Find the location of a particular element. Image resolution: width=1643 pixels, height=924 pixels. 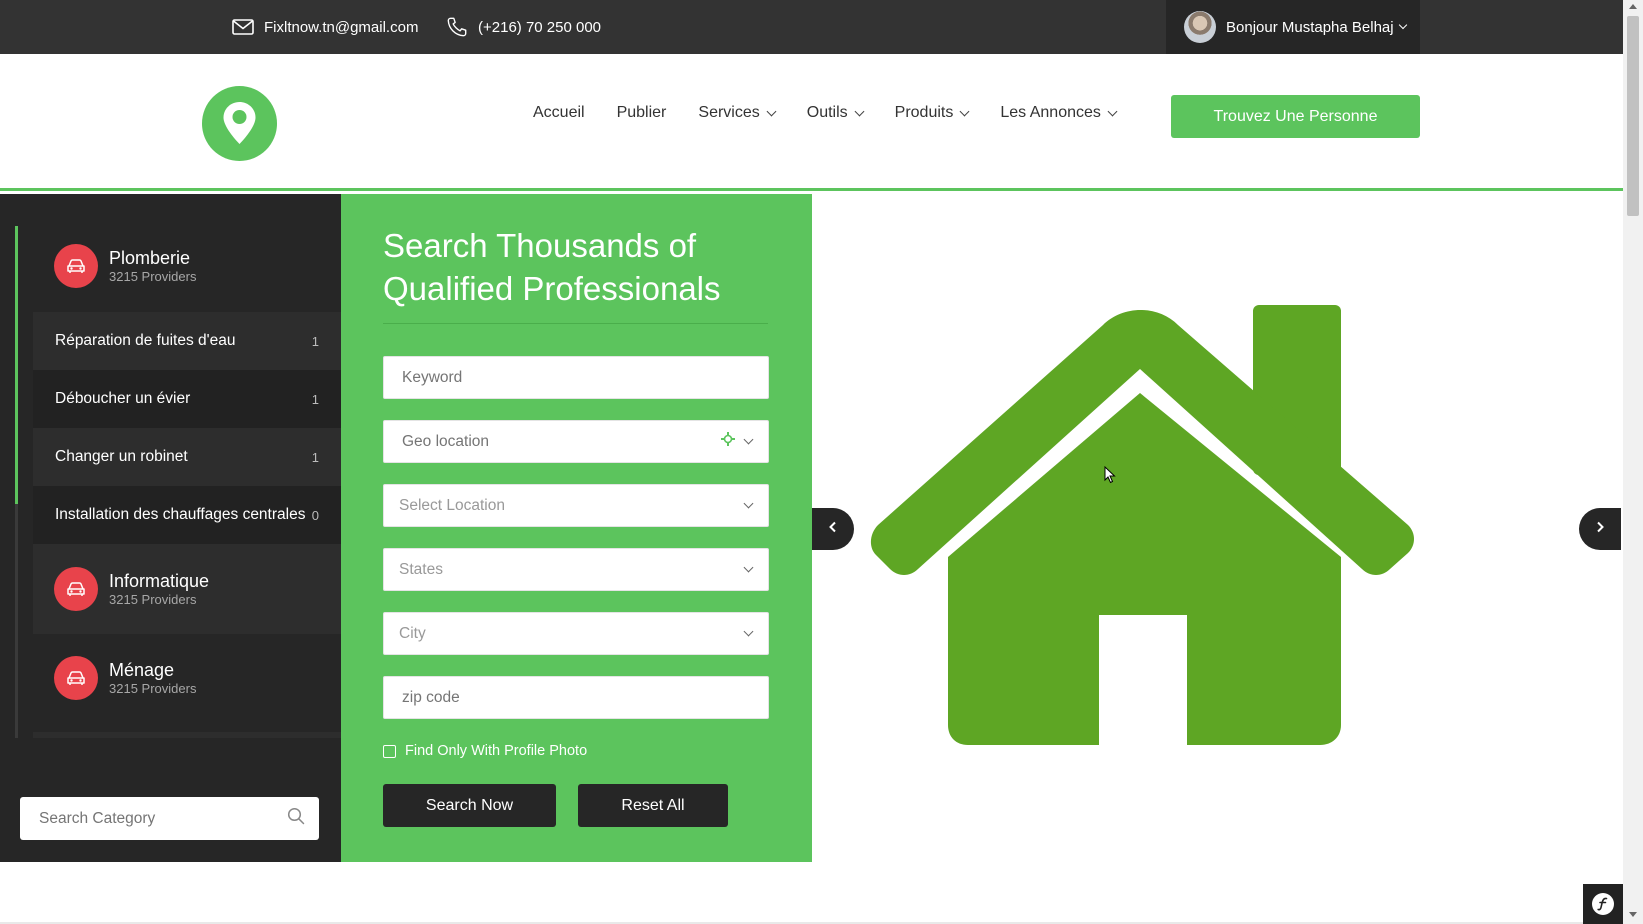

category-header: Informatique 3215 Providers is located at coordinates (187, 589).